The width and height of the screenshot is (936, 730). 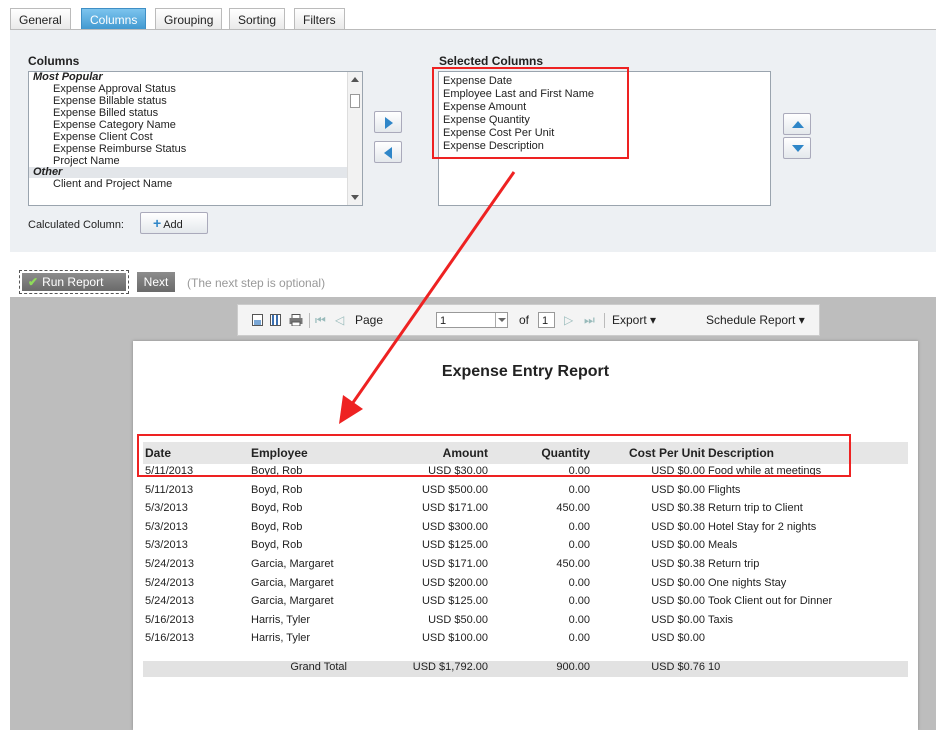 I want to click on cell-description: Food while at meetings, so click(x=765, y=471).